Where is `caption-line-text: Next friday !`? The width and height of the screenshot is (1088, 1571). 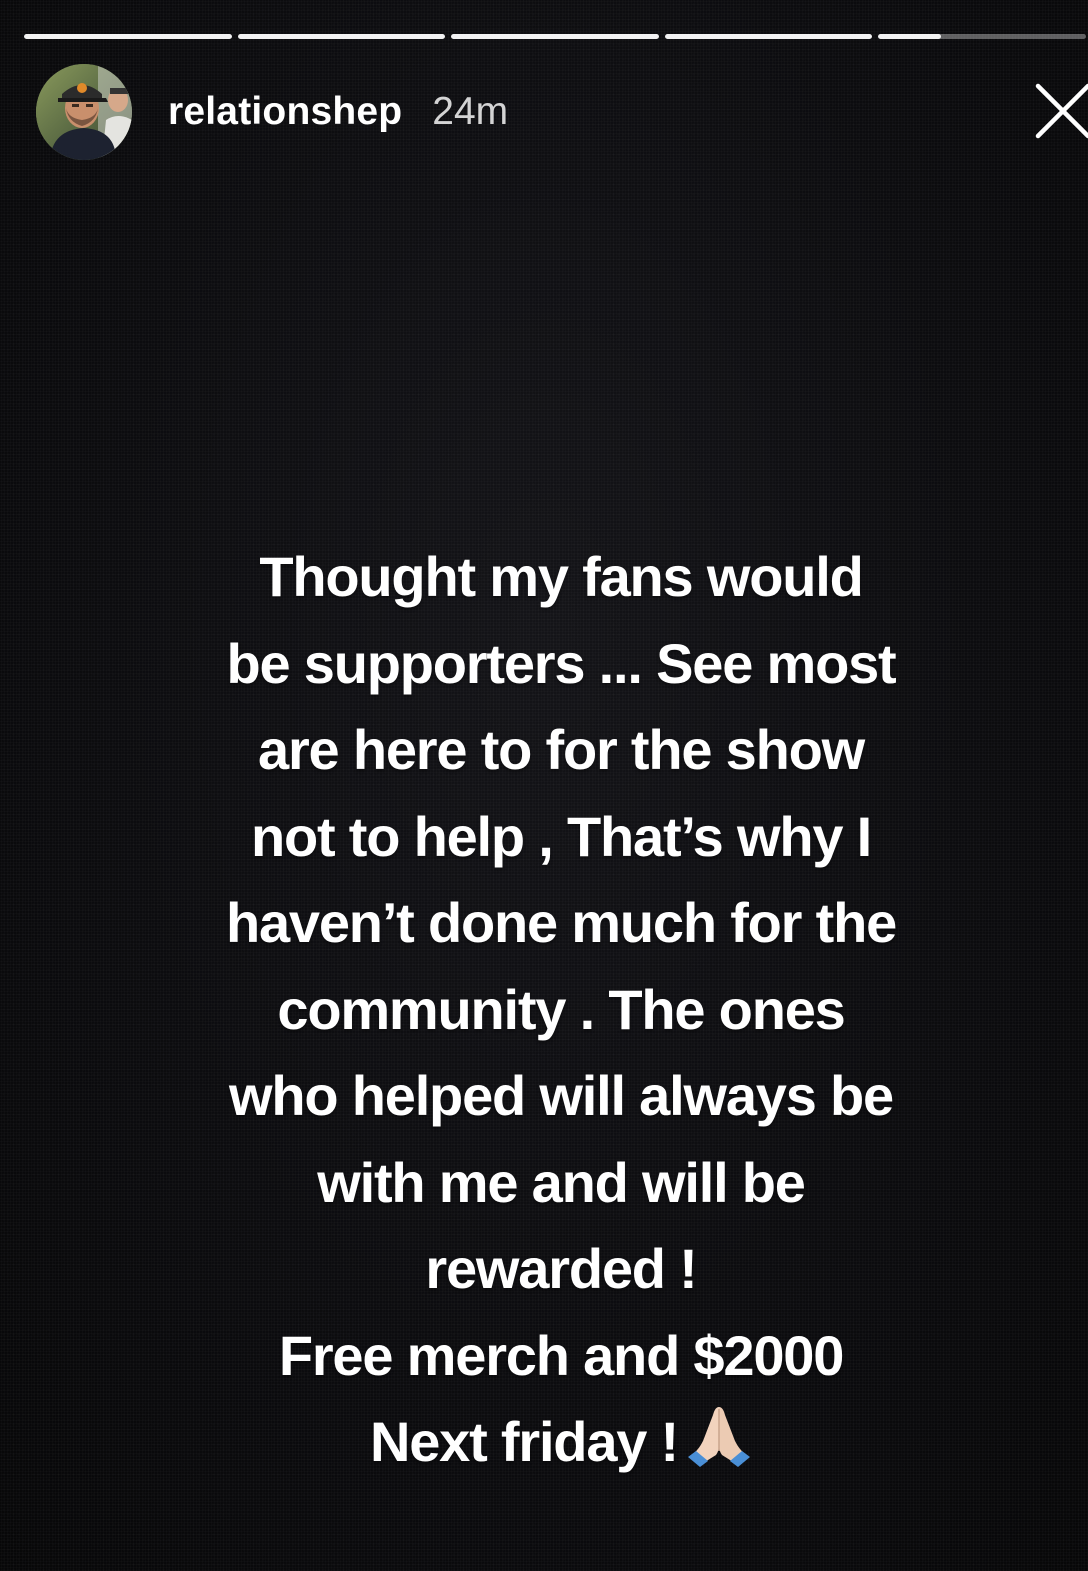
caption-line-text: Next friday ! is located at coordinates (524, 1441).